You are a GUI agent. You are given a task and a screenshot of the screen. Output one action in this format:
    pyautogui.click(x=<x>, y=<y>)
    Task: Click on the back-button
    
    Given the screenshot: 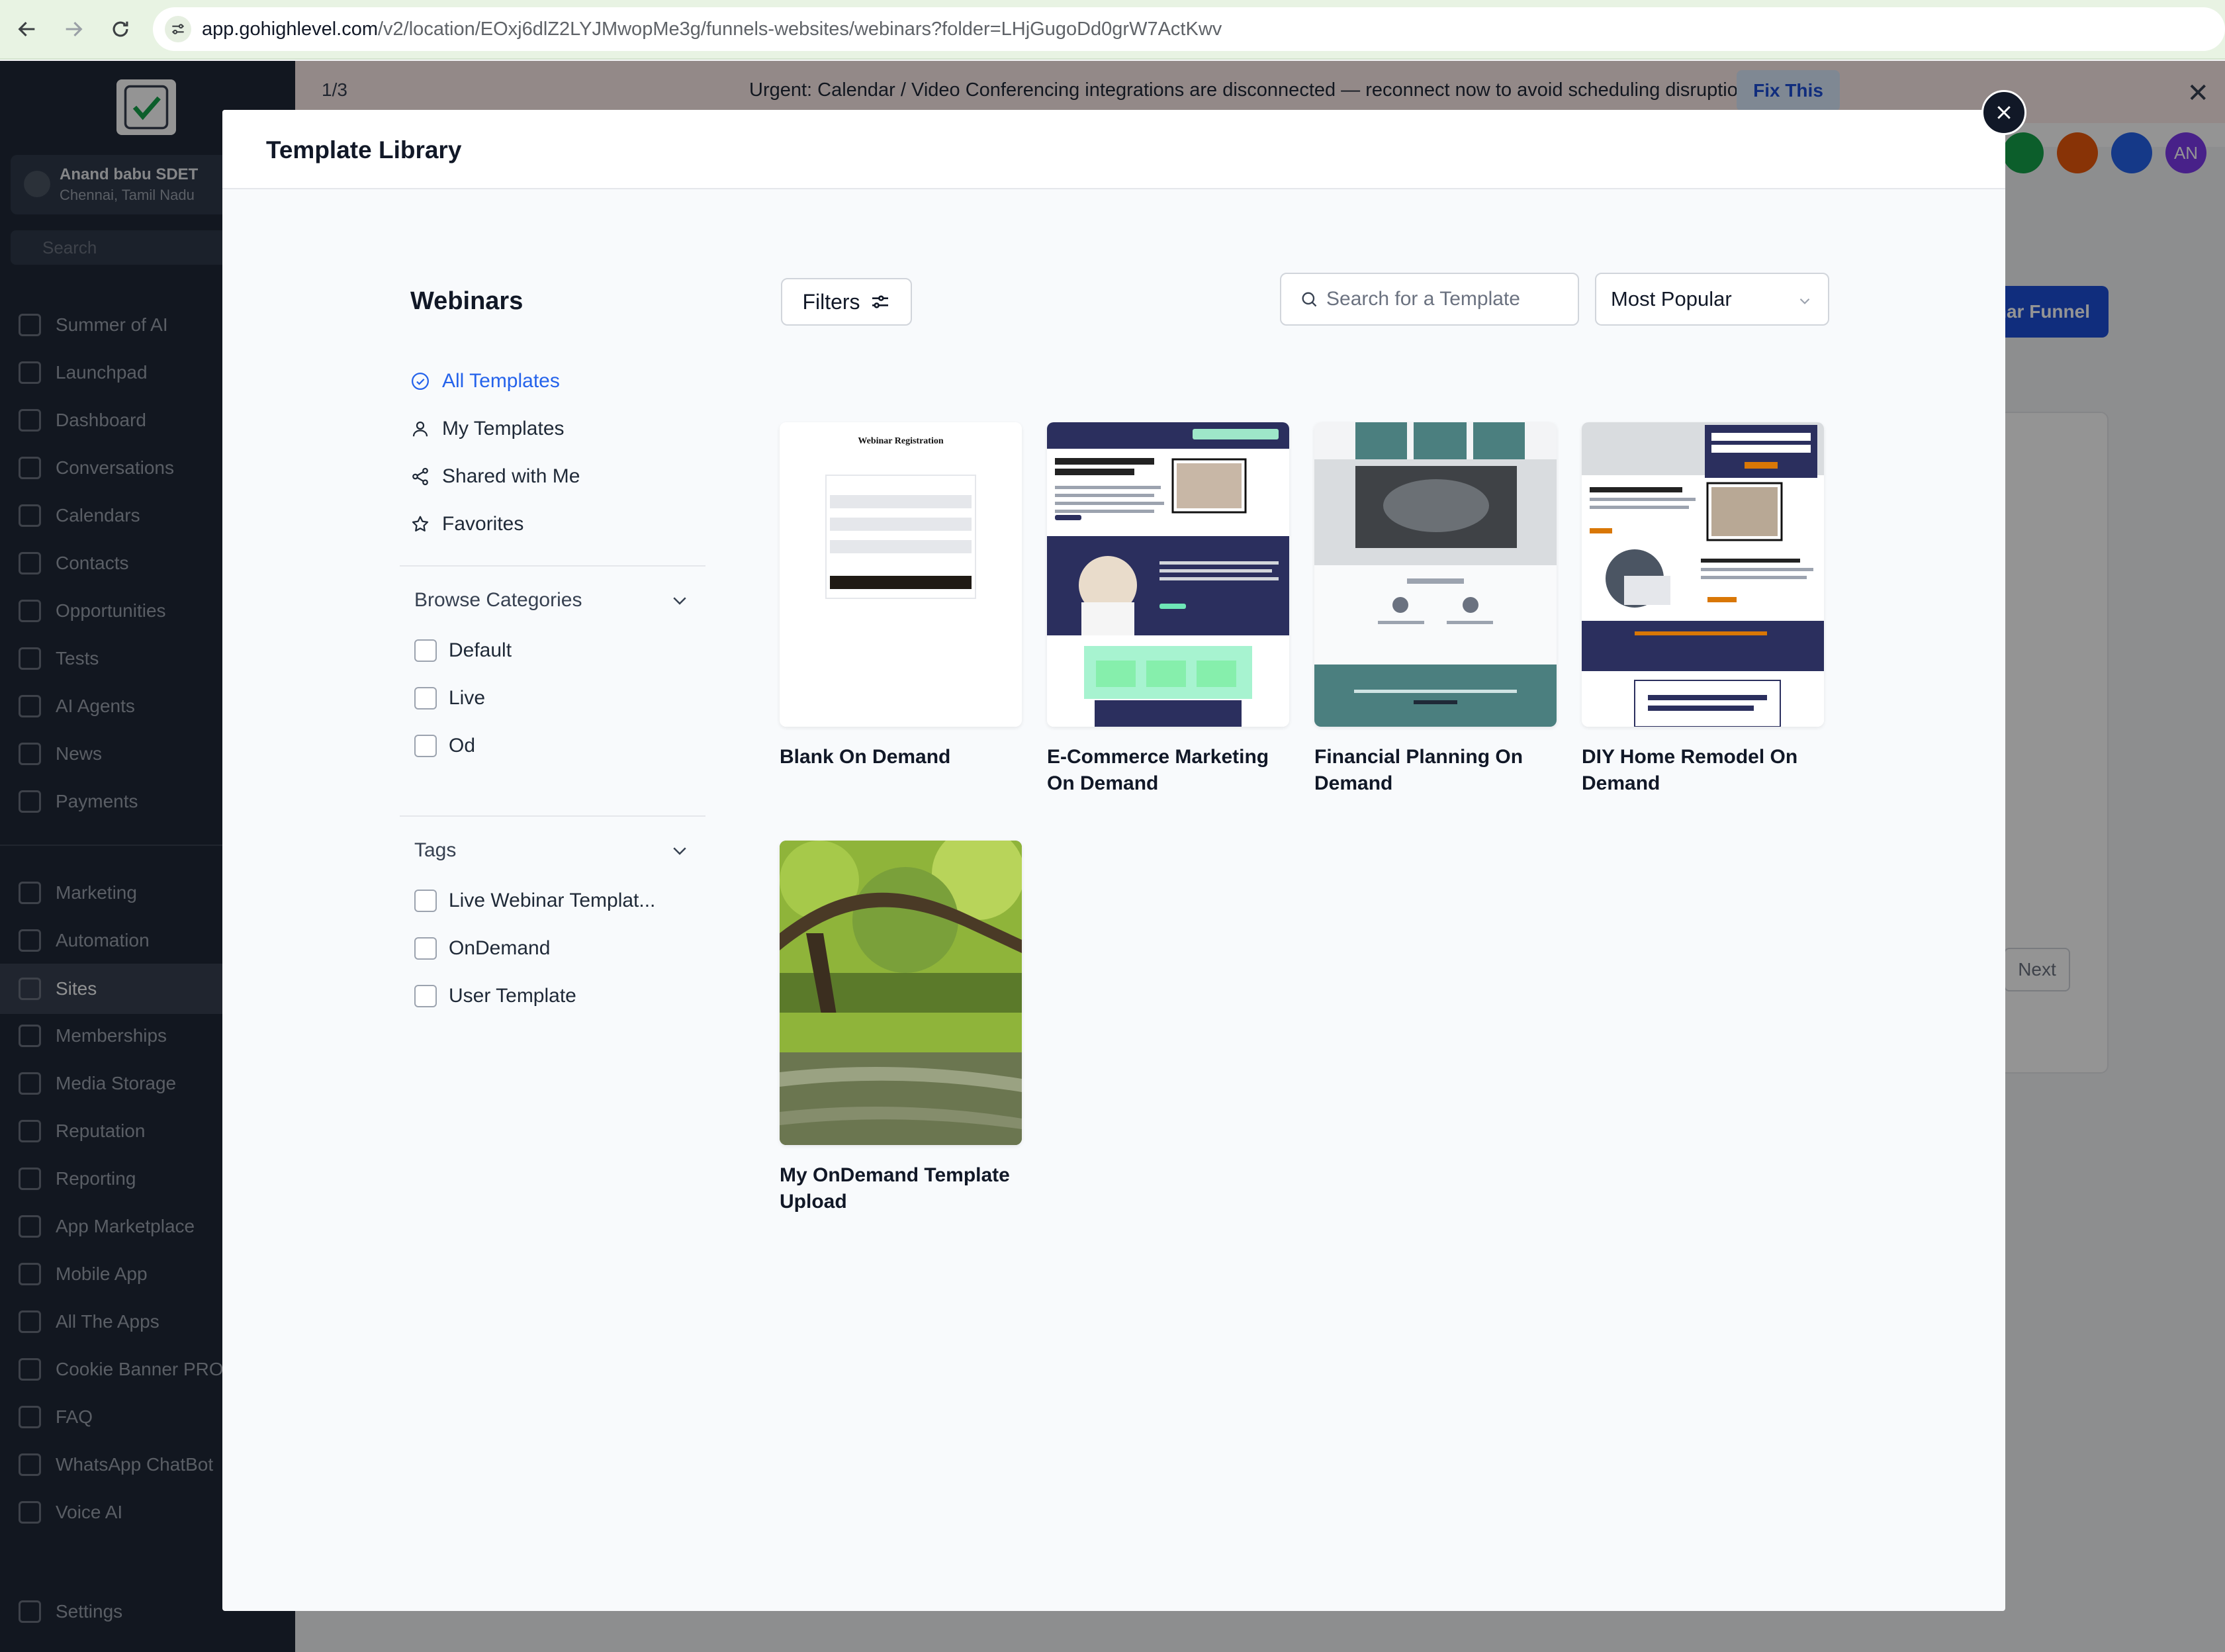 What is the action you would take?
    pyautogui.click(x=27, y=29)
    